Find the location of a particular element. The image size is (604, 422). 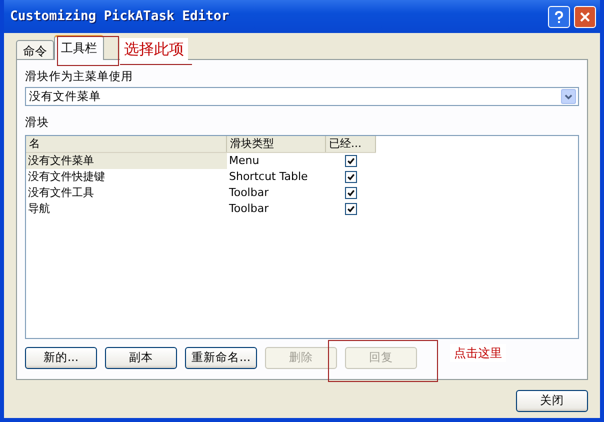

annotation-line is located at coordinates (156, 64).